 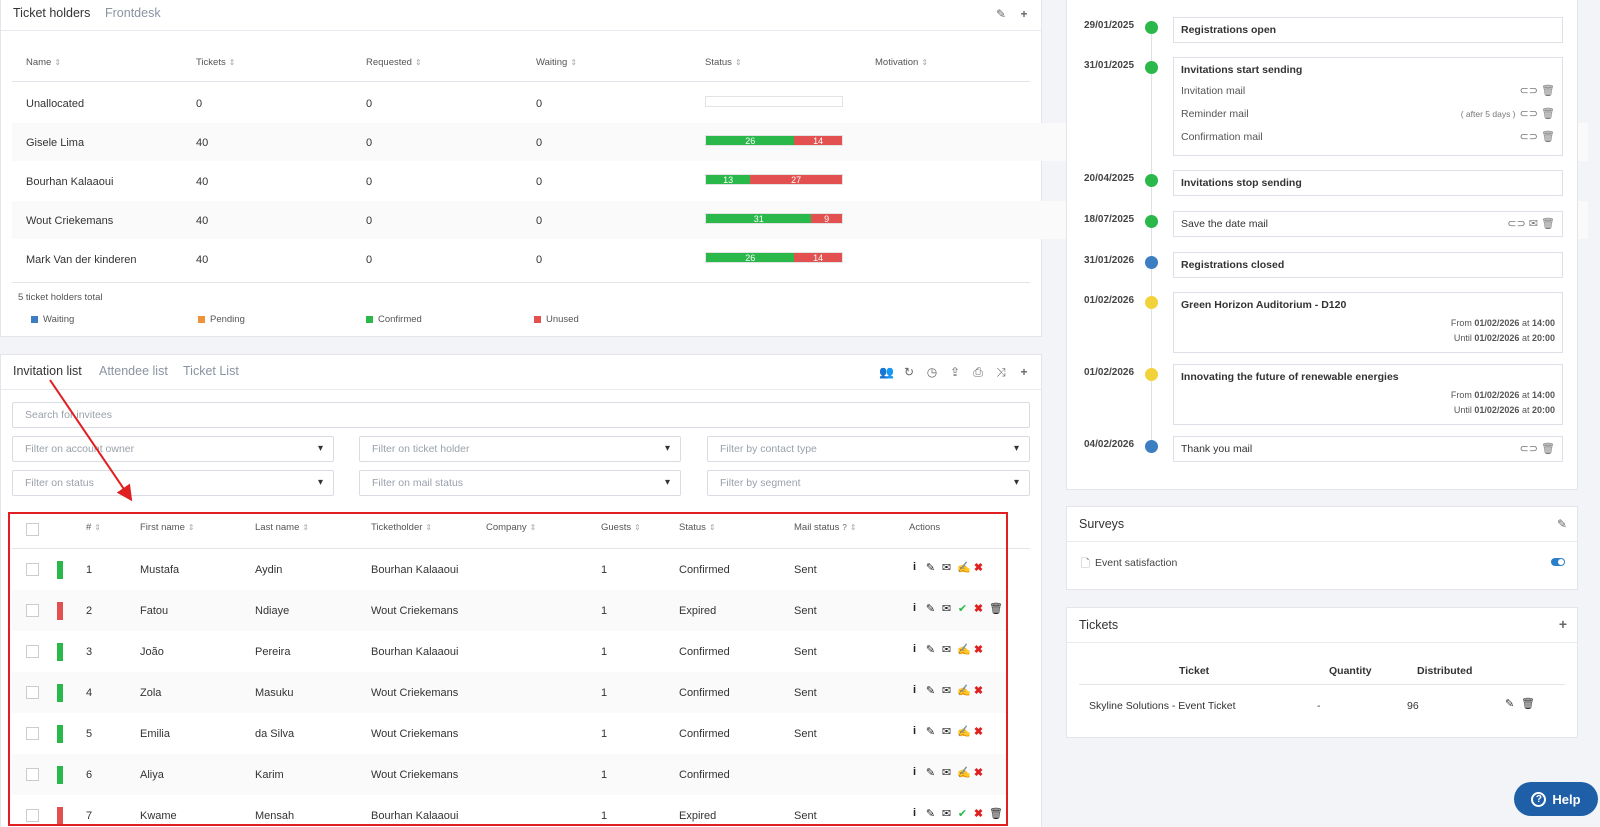 What do you see at coordinates (1001, 372) in the screenshot?
I see `shuffle-icon: ⤨` at bounding box center [1001, 372].